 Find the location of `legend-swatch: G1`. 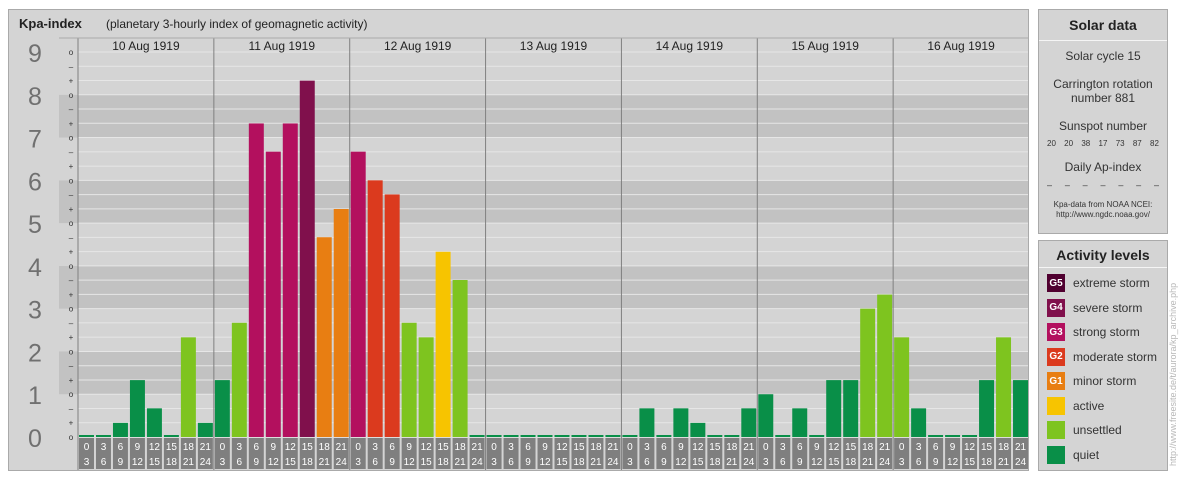

legend-swatch: G1 is located at coordinates (1056, 381).